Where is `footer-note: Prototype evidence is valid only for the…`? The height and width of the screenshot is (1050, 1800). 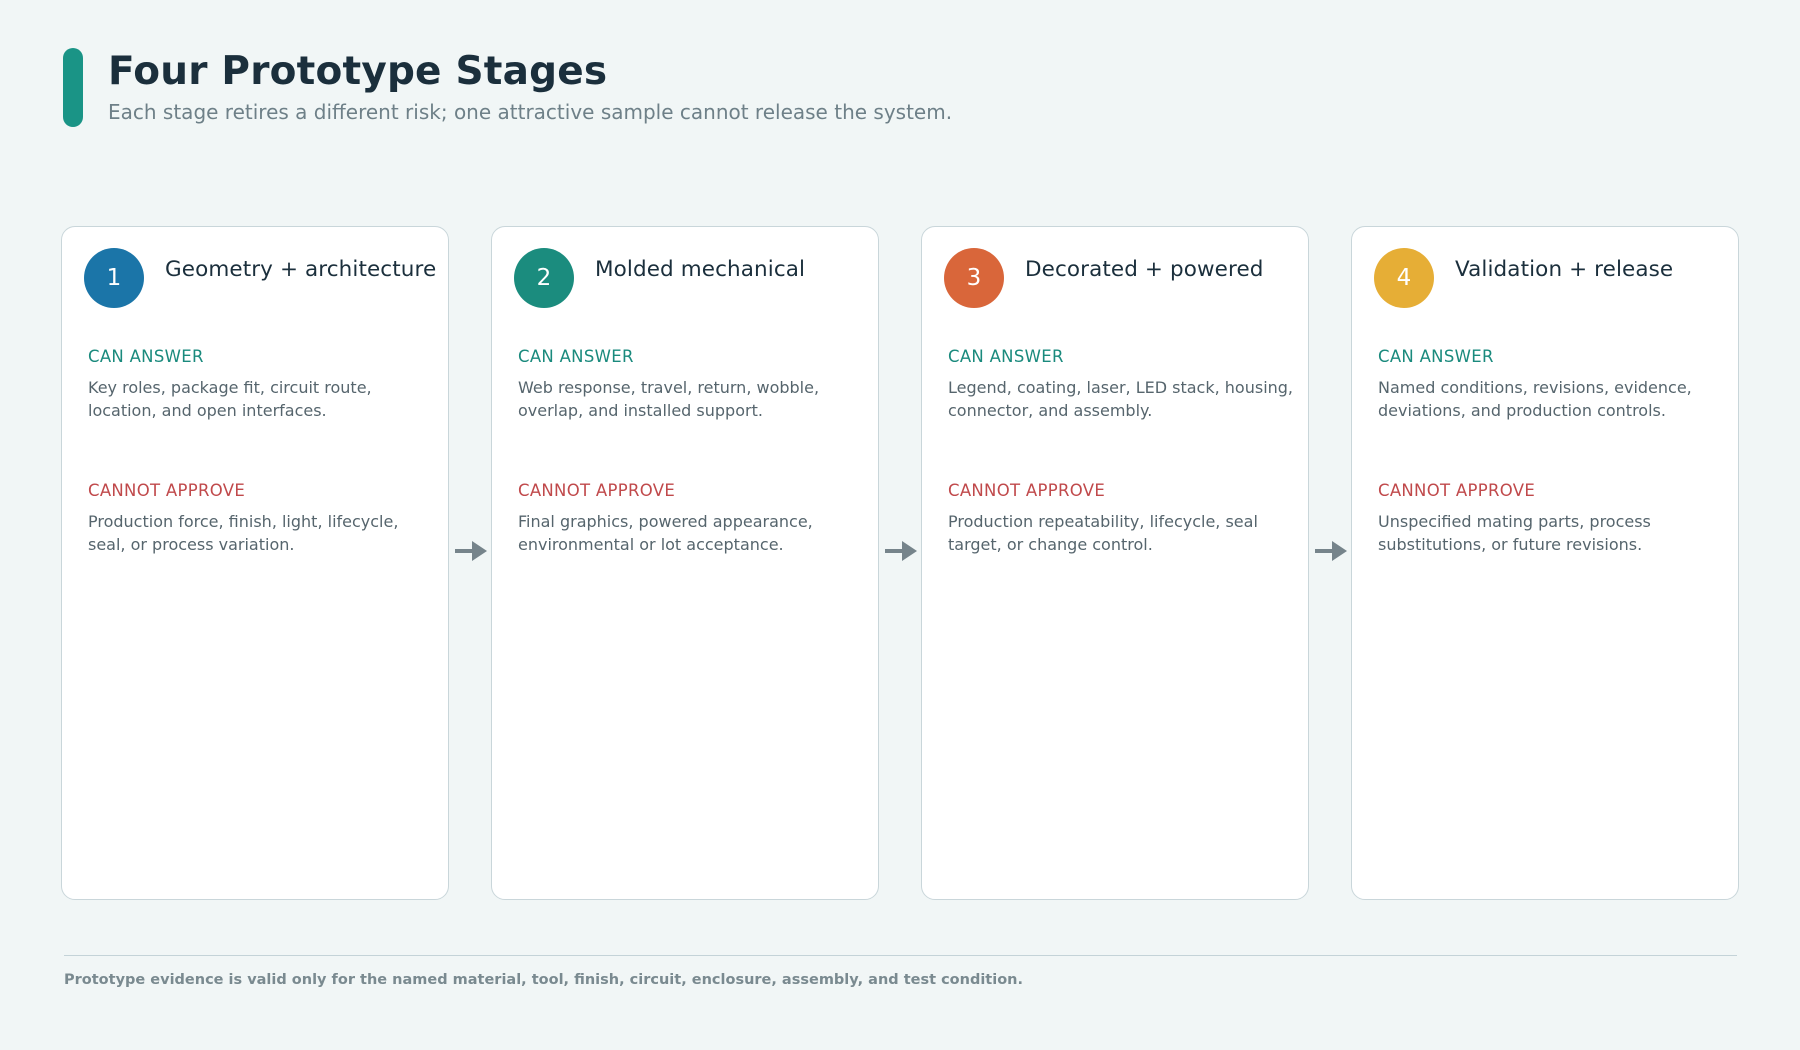
footer-note: Prototype evidence is valid only for the… is located at coordinates (543, 980).